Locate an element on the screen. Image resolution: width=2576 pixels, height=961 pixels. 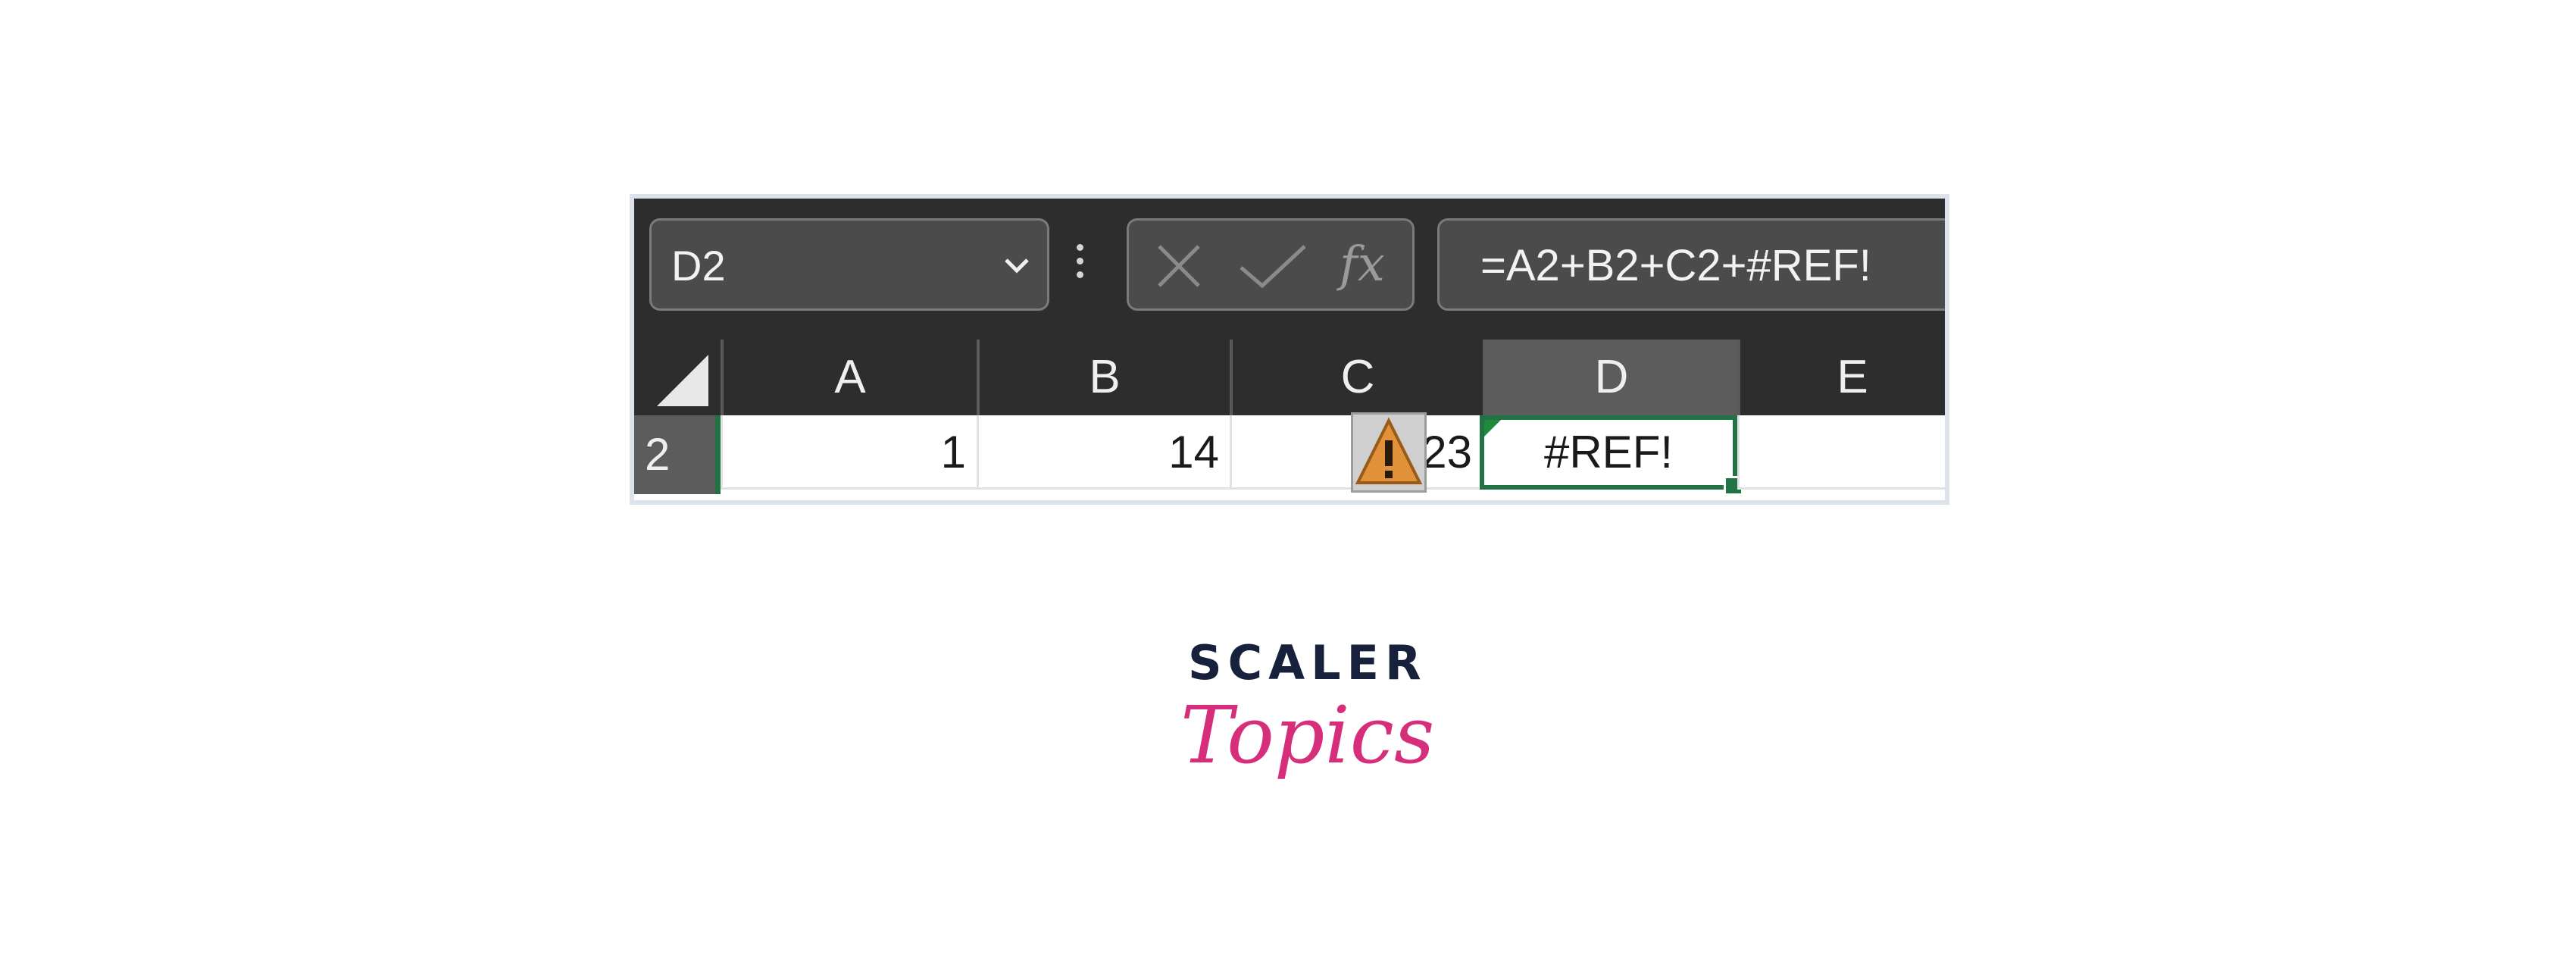
next-row-edge is located at coordinates (1290, 497).